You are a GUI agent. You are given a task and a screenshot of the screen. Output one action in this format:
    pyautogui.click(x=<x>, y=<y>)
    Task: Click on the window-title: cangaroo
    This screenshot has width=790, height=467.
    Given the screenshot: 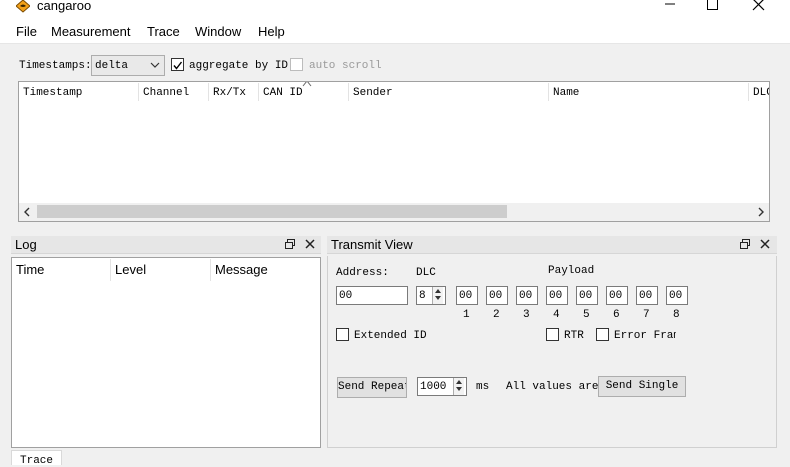 What is the action you would take?
    pyautogui.click(x=64, y=6)
    